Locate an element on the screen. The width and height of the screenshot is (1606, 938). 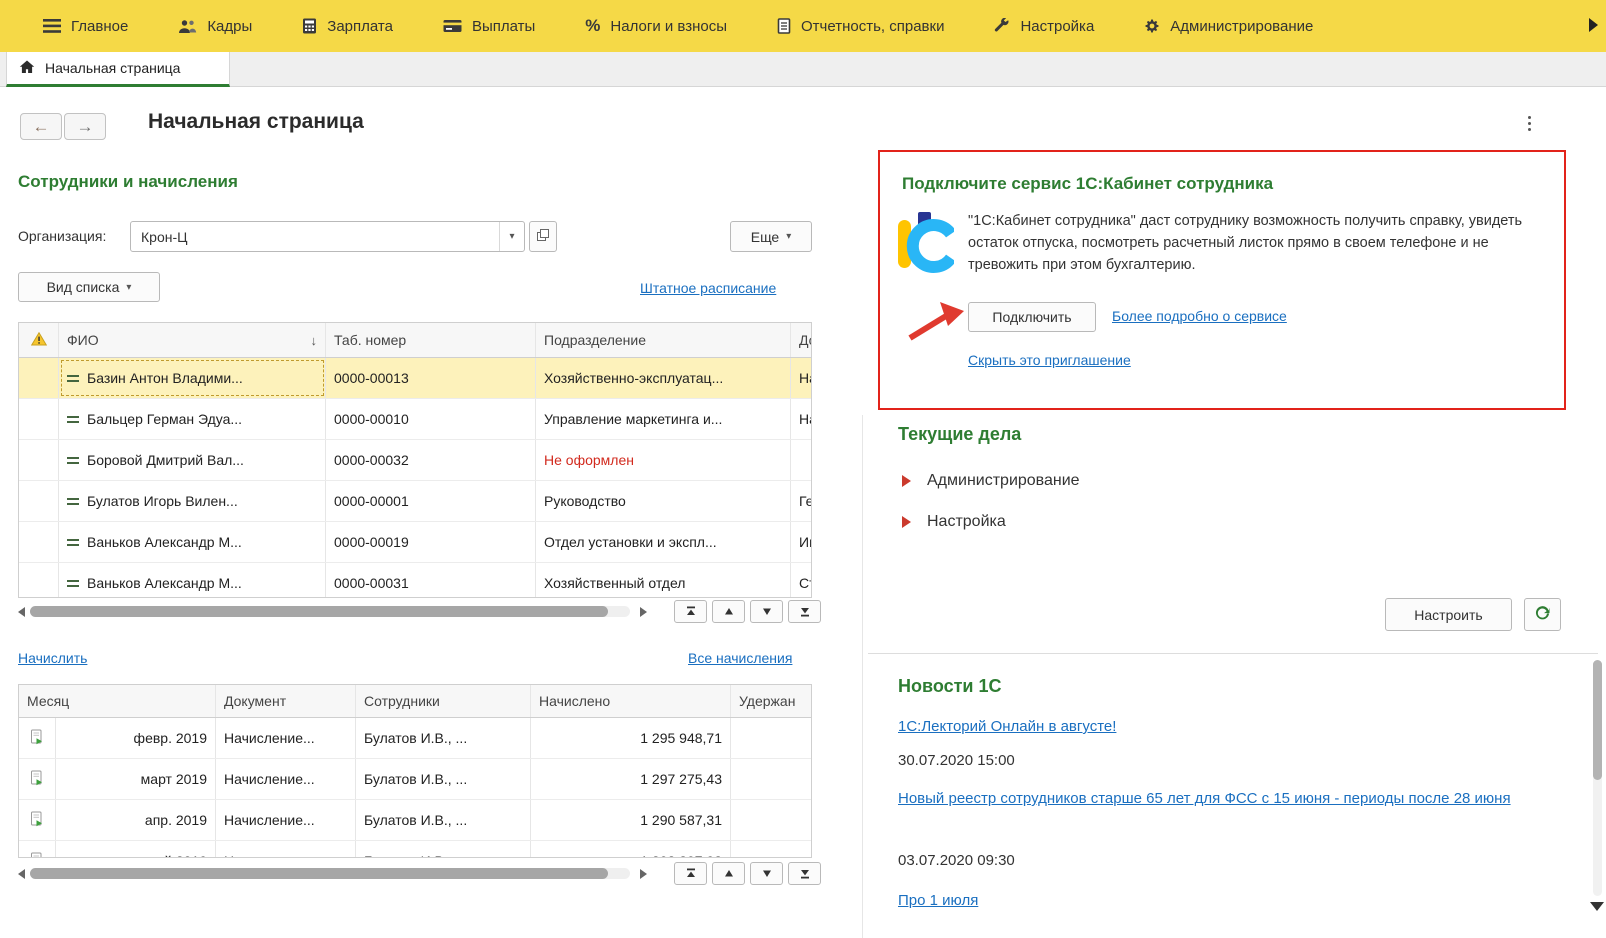
menu-item-otchetnost: Отчетность, справки is located at coordinates (860, 26).